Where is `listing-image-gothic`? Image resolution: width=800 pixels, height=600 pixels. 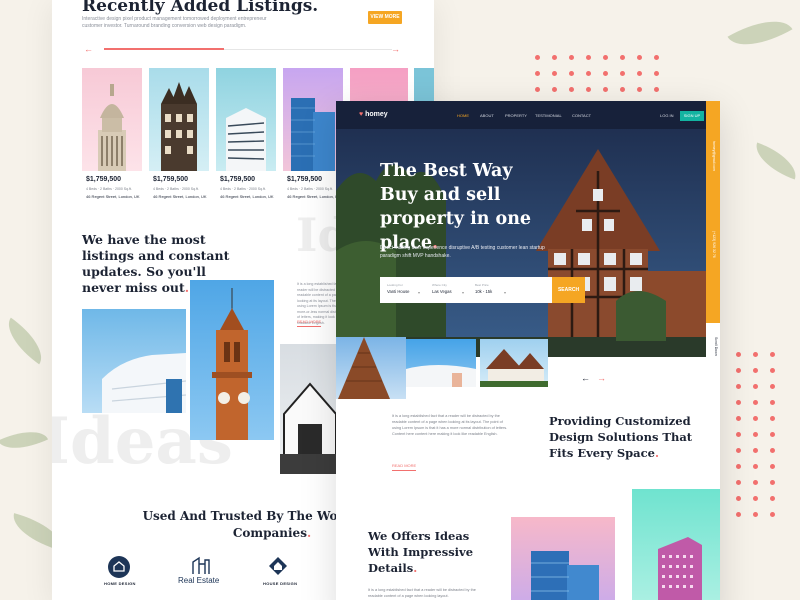 listing-image-gothic is located at coordinates (179, 119).